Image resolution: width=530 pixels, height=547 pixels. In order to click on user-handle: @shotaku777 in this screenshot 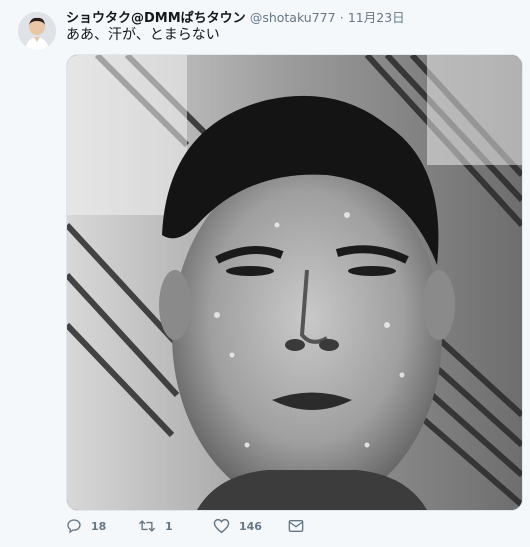, I will do `click(293, 17)`.